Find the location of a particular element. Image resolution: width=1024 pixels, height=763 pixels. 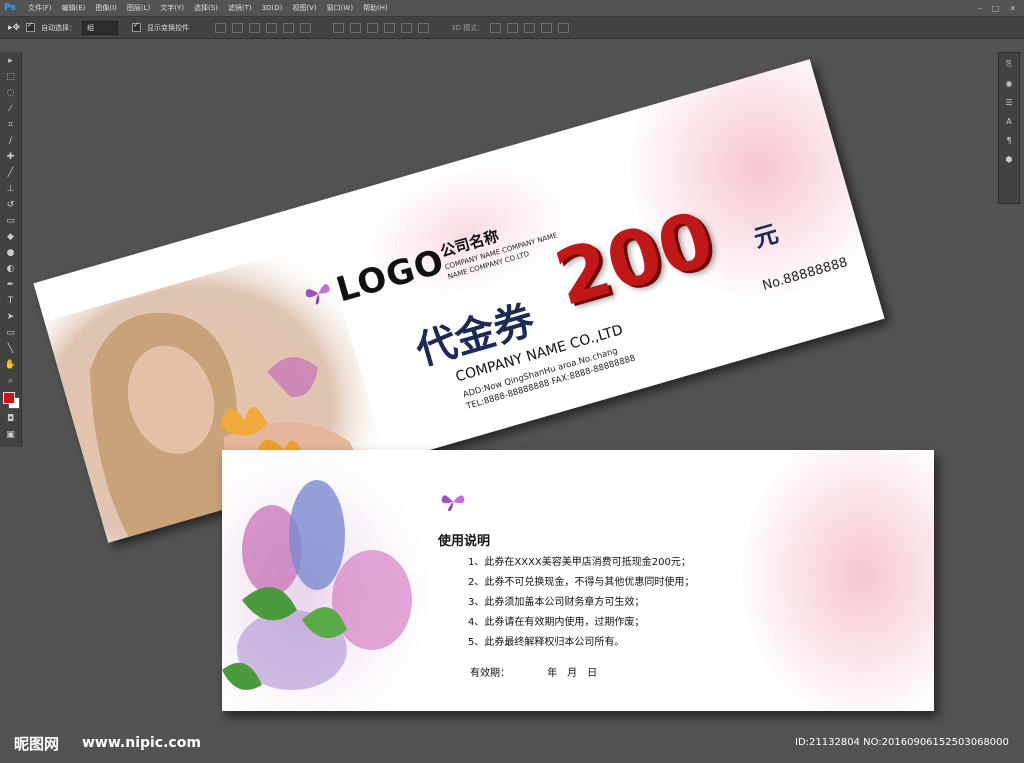

usage-rule: 1、此券在XXXX美容美甲店消费可抵现金200元； is located at coordinates (579, 562).